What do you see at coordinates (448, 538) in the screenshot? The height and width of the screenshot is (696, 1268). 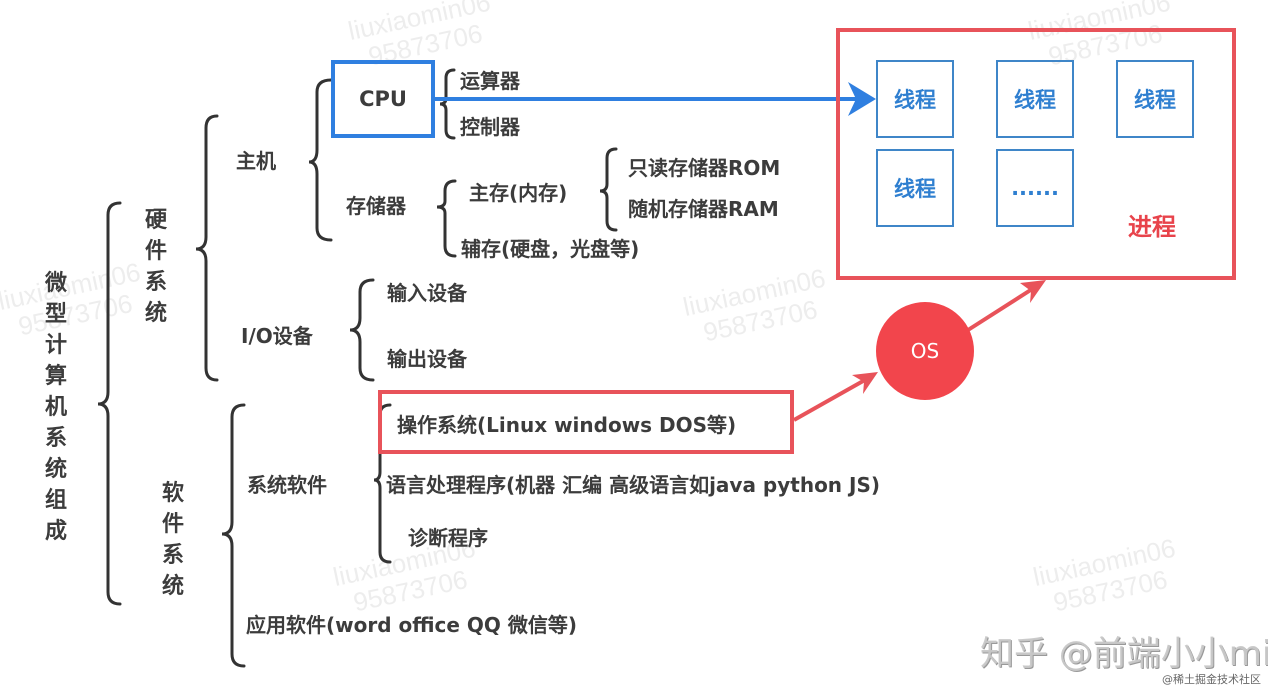 I see `diagnostic-program-label: 诊断程序` at bounding box center [448, 538].